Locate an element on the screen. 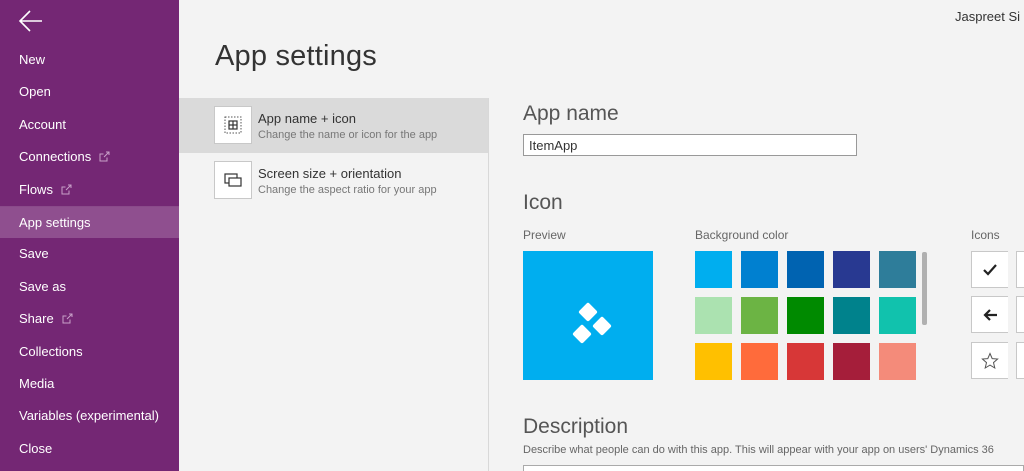 The height and width of the screenshot is (471, 1024). background-color-label: Background color is located at coordinates (742, 235).